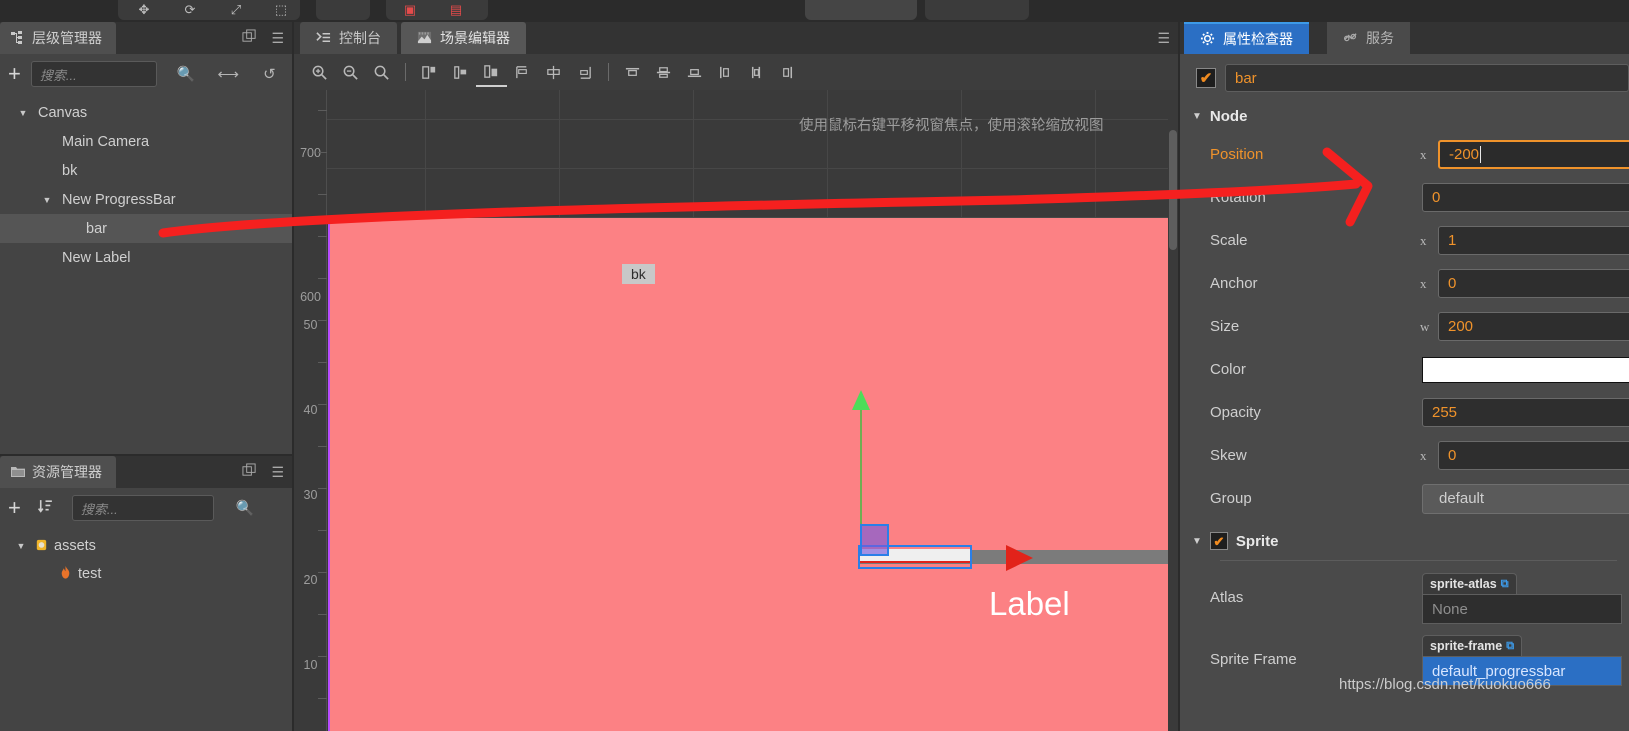 The width and height of the screenshot is (1629, 731). Describe the element at coordinates (1404, 598) in the screenshot. I see `sprite-row-atlas: Atlas sprite-atlas ⧉ None` at that location.